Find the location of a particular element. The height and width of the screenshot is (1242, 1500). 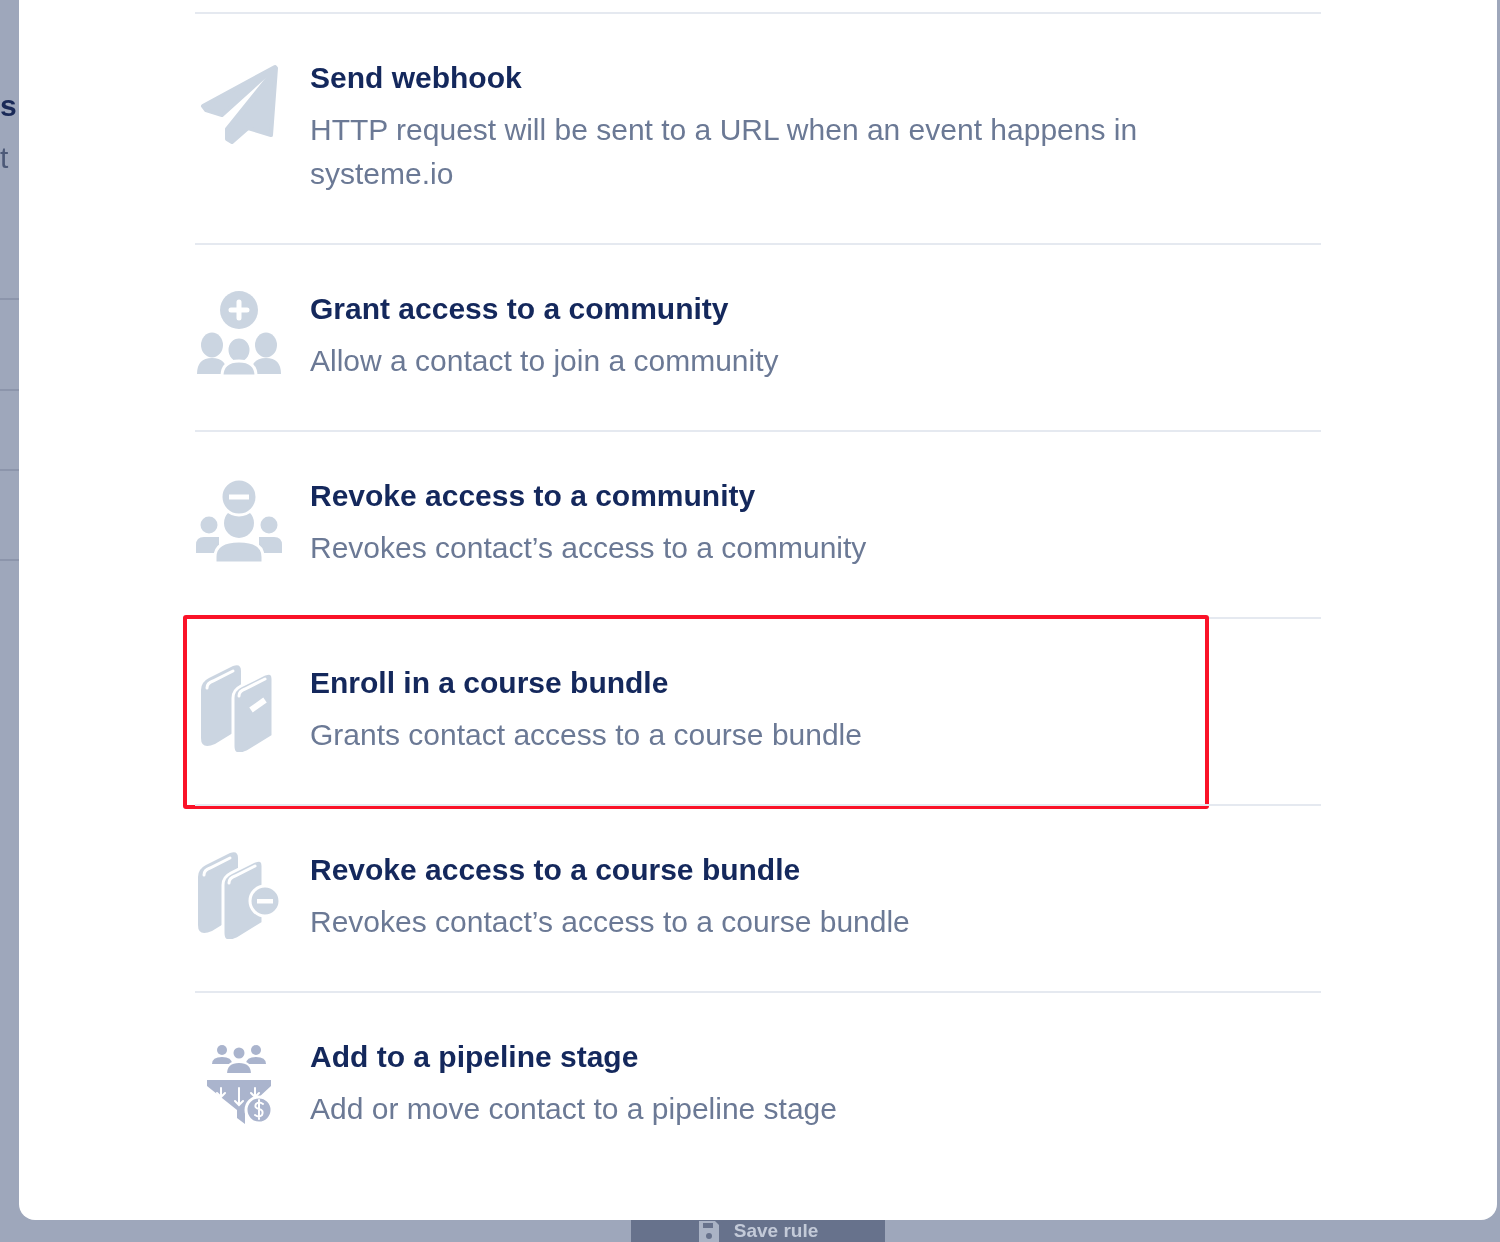

option-description: Allow a contact to join a community is located at coordinates (544, 361).